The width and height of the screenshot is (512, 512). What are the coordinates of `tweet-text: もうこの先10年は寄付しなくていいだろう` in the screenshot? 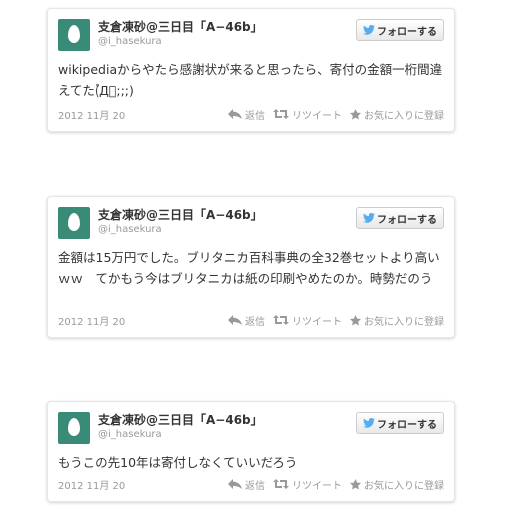 It's located at (178, 462).